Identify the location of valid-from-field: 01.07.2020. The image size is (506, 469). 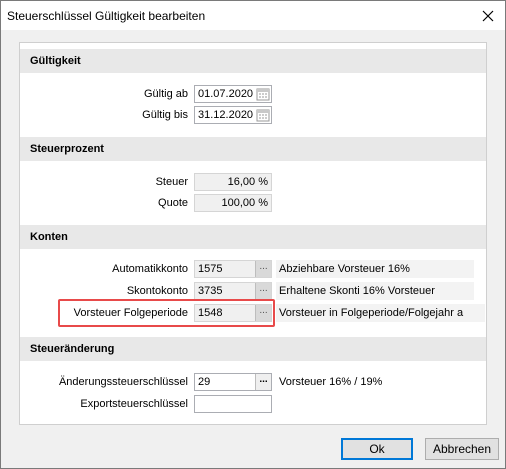
(233, 94).